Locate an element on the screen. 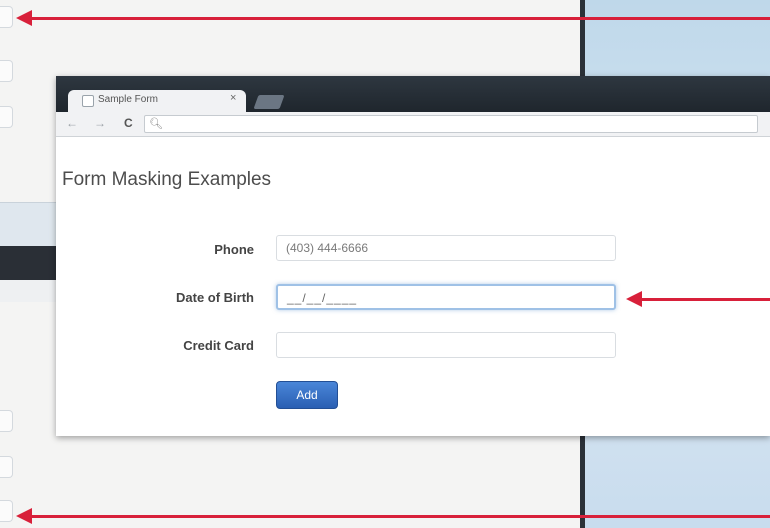 The image size is (770, 528). tab-title: Sample Form is located at coordinates (128, 99).